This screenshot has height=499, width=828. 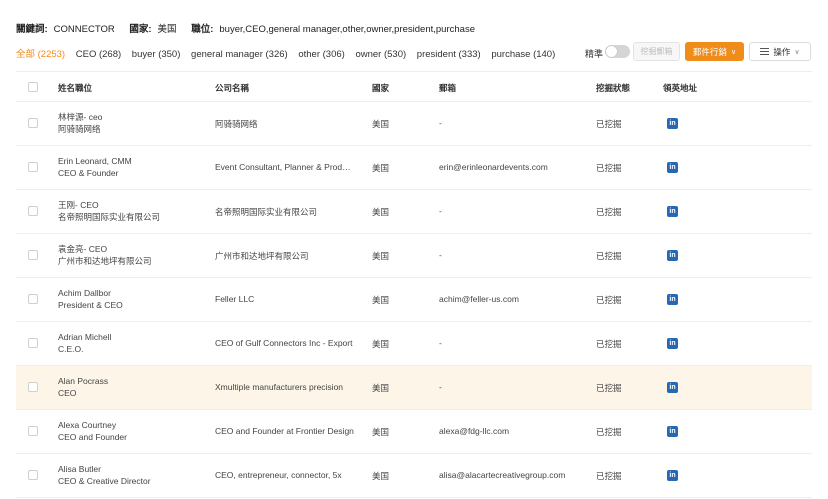 What do you see at coordinates (235, 299) in the screenshot?
I see `company-cell: Feller LLC` at bounding box center [235, 299].